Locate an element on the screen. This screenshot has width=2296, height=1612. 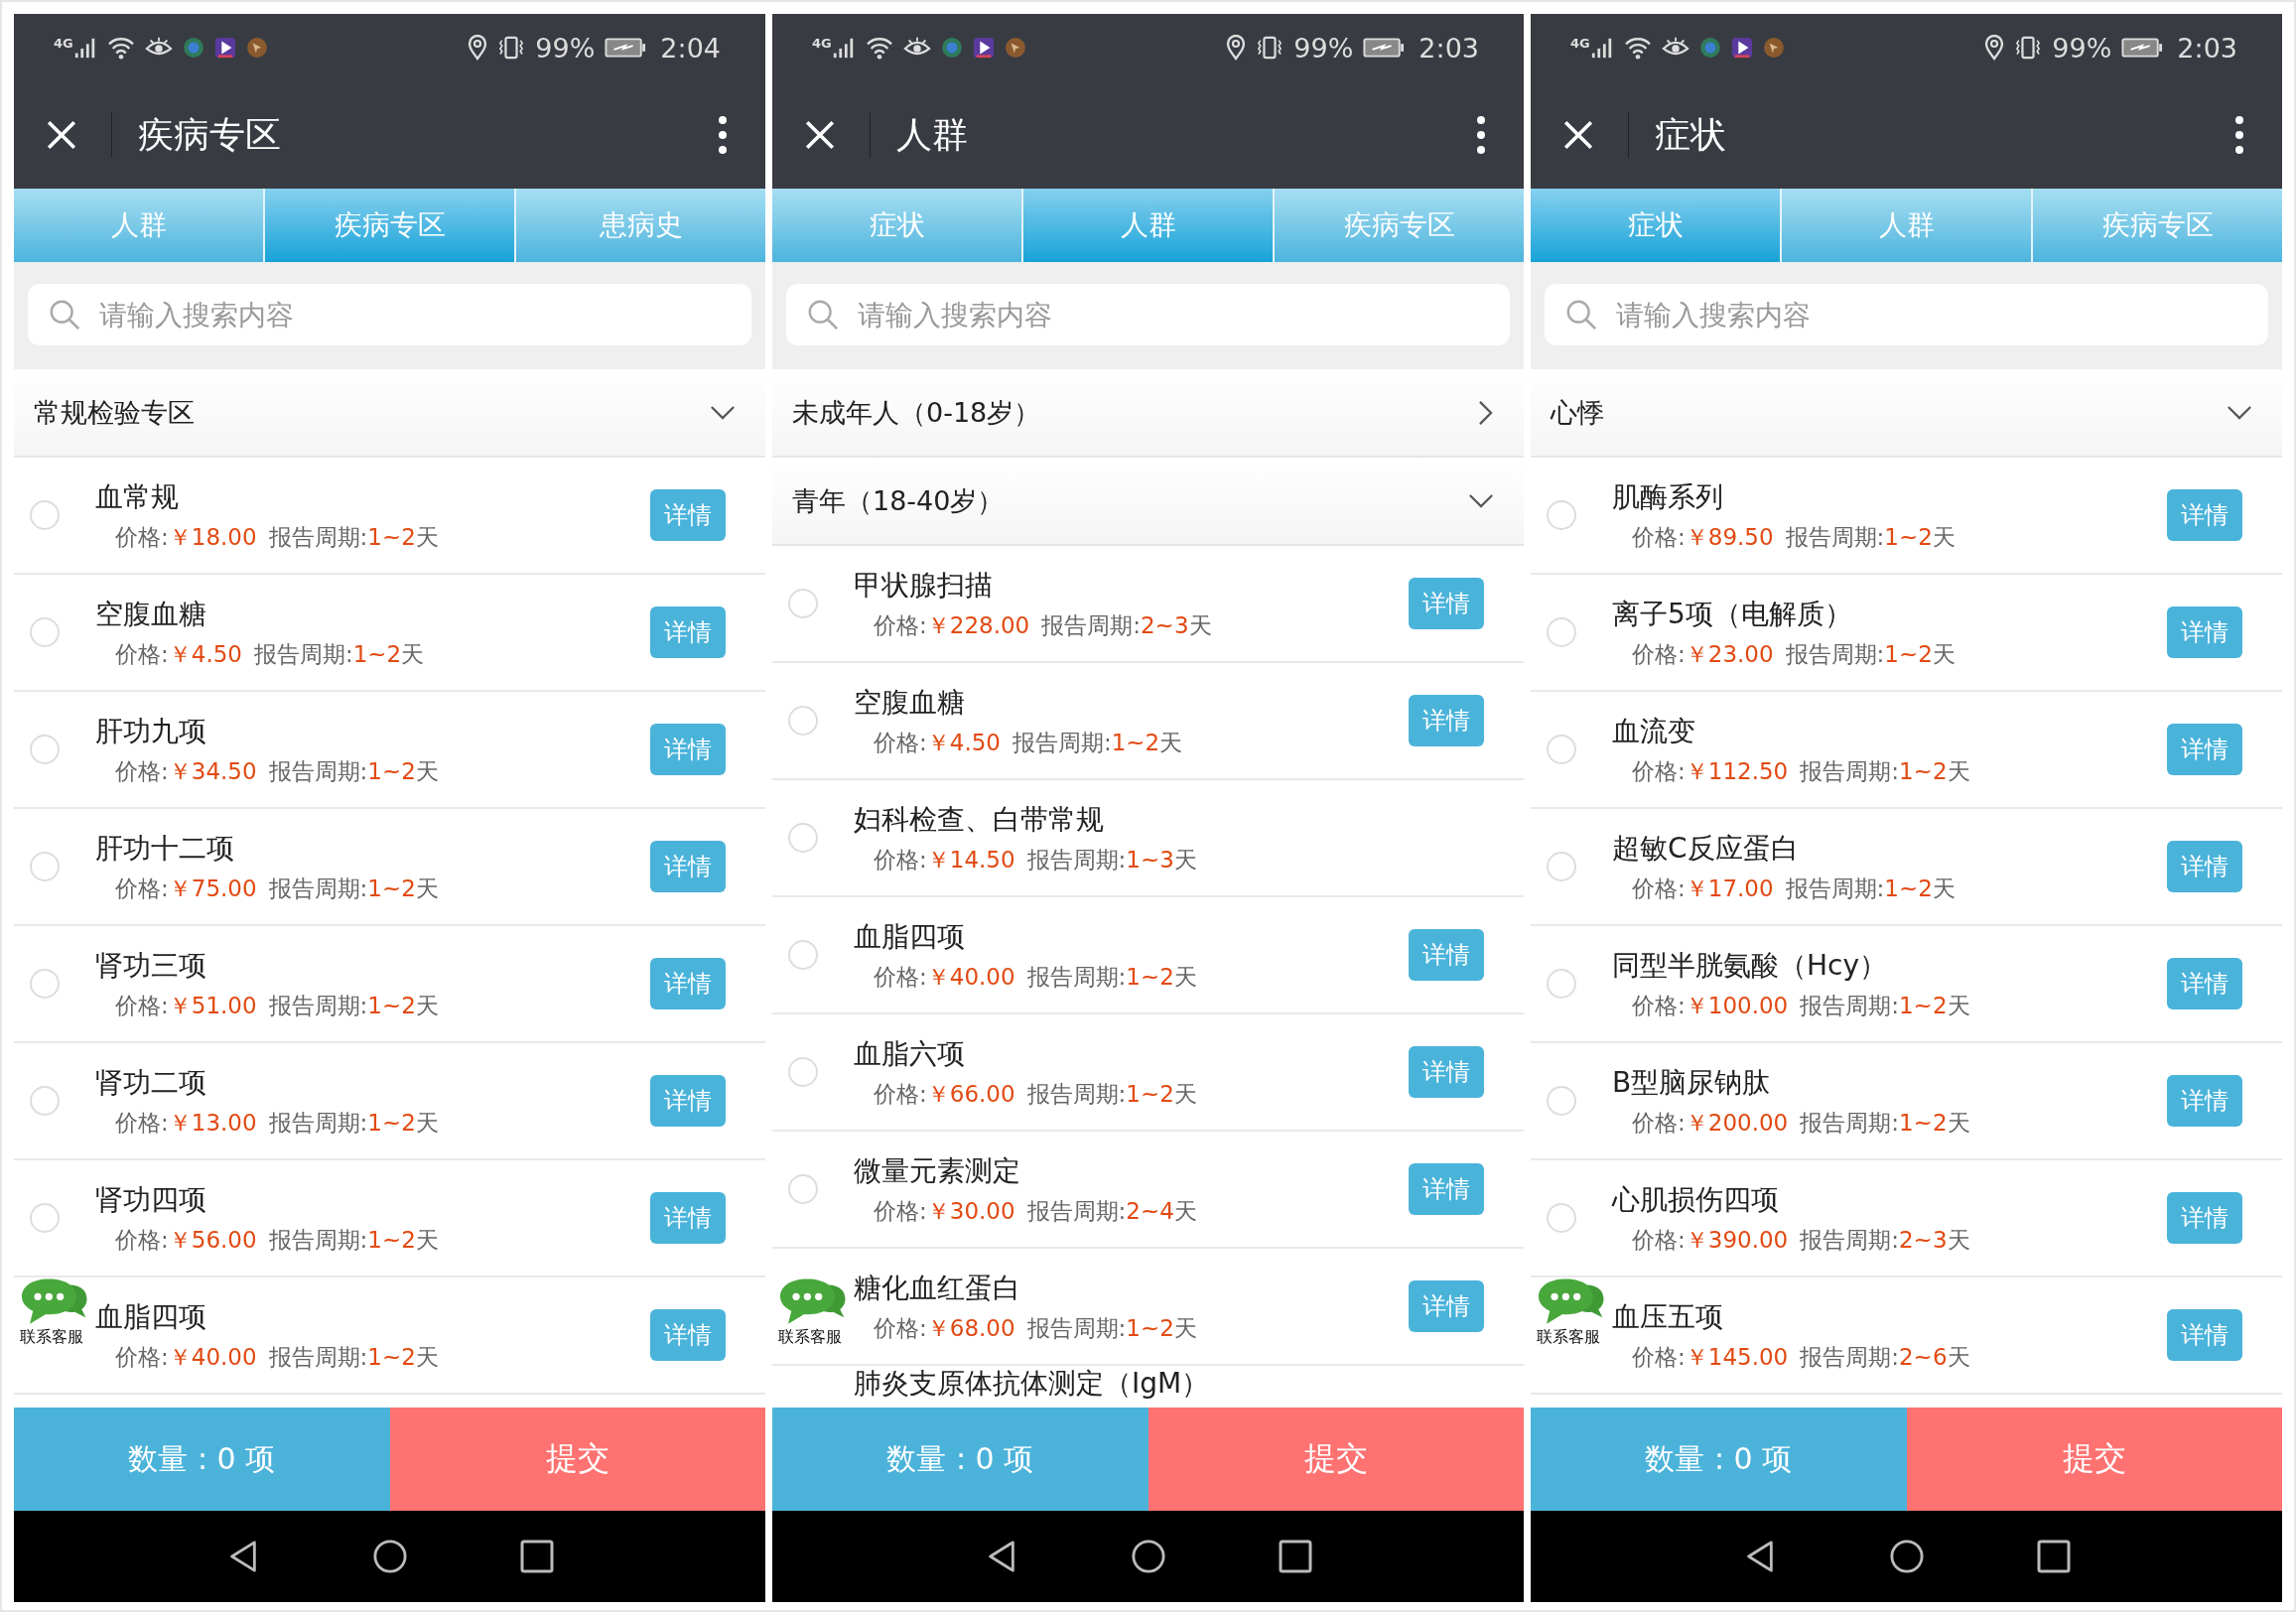
period-value: 2~6 is located at coordinates (1923, 1356).